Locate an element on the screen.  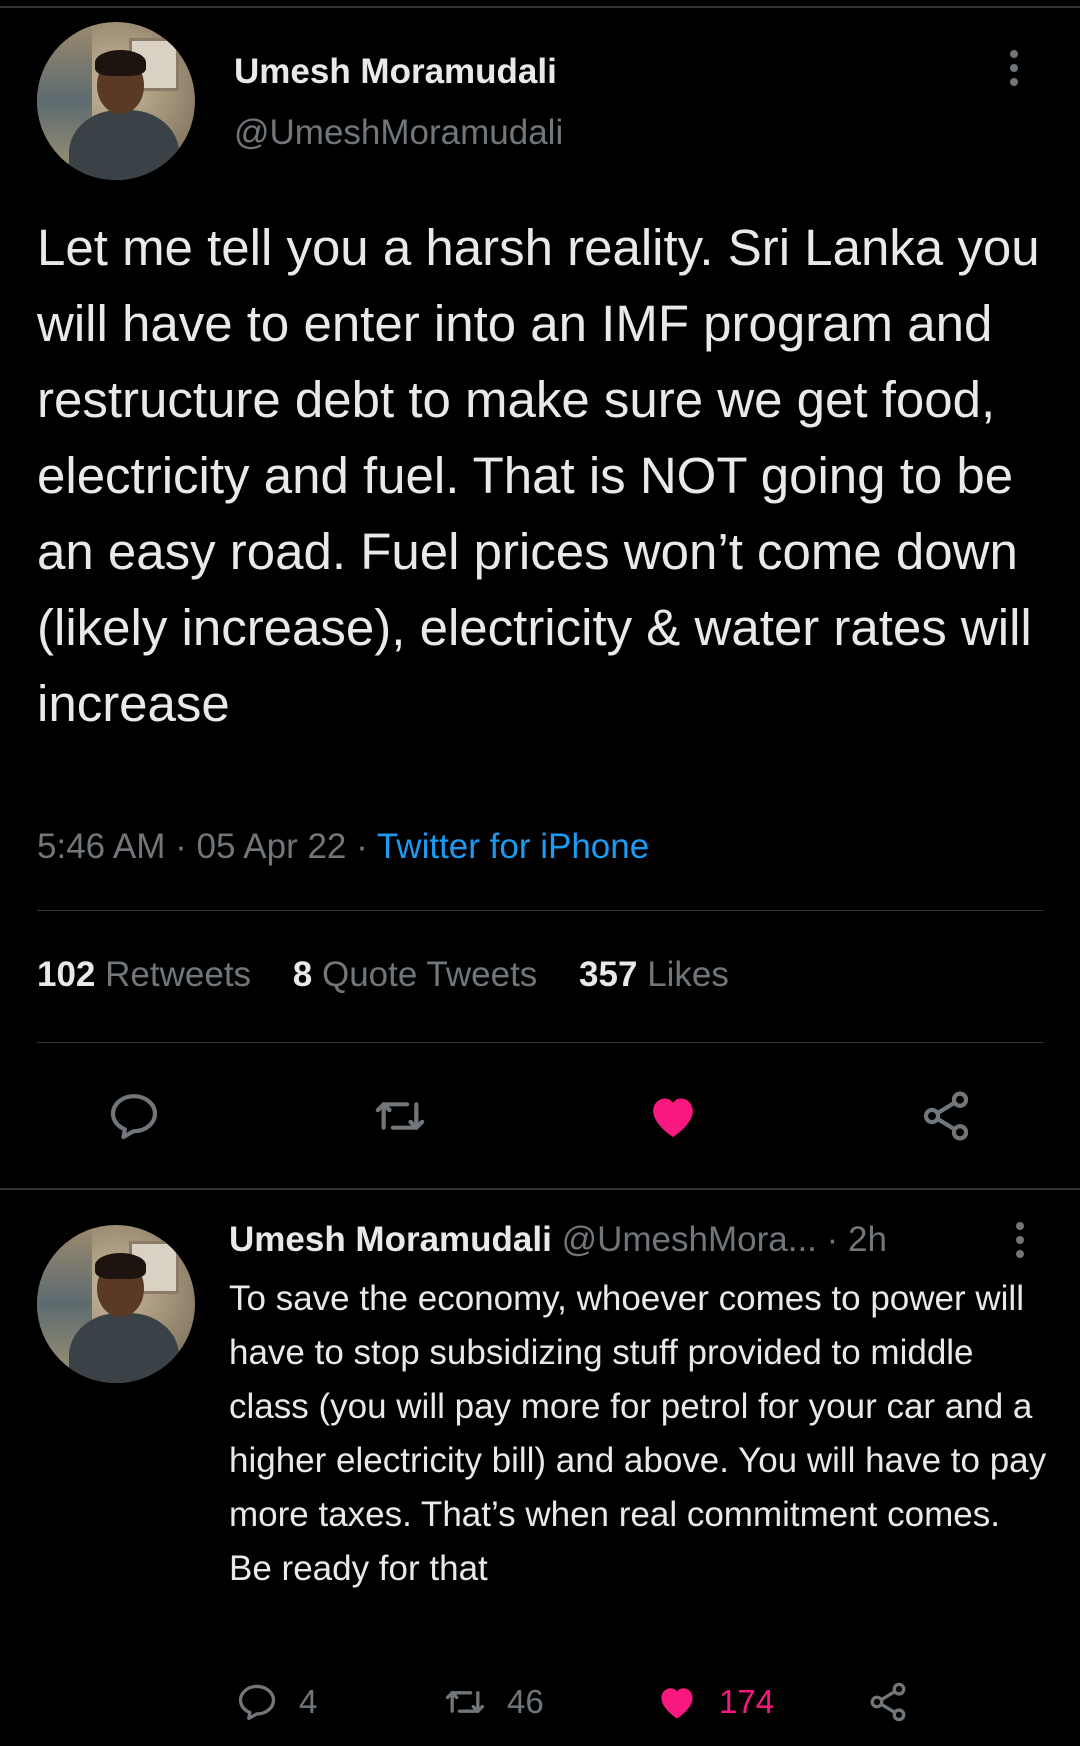
avatar is located at coordinates (116, 101).